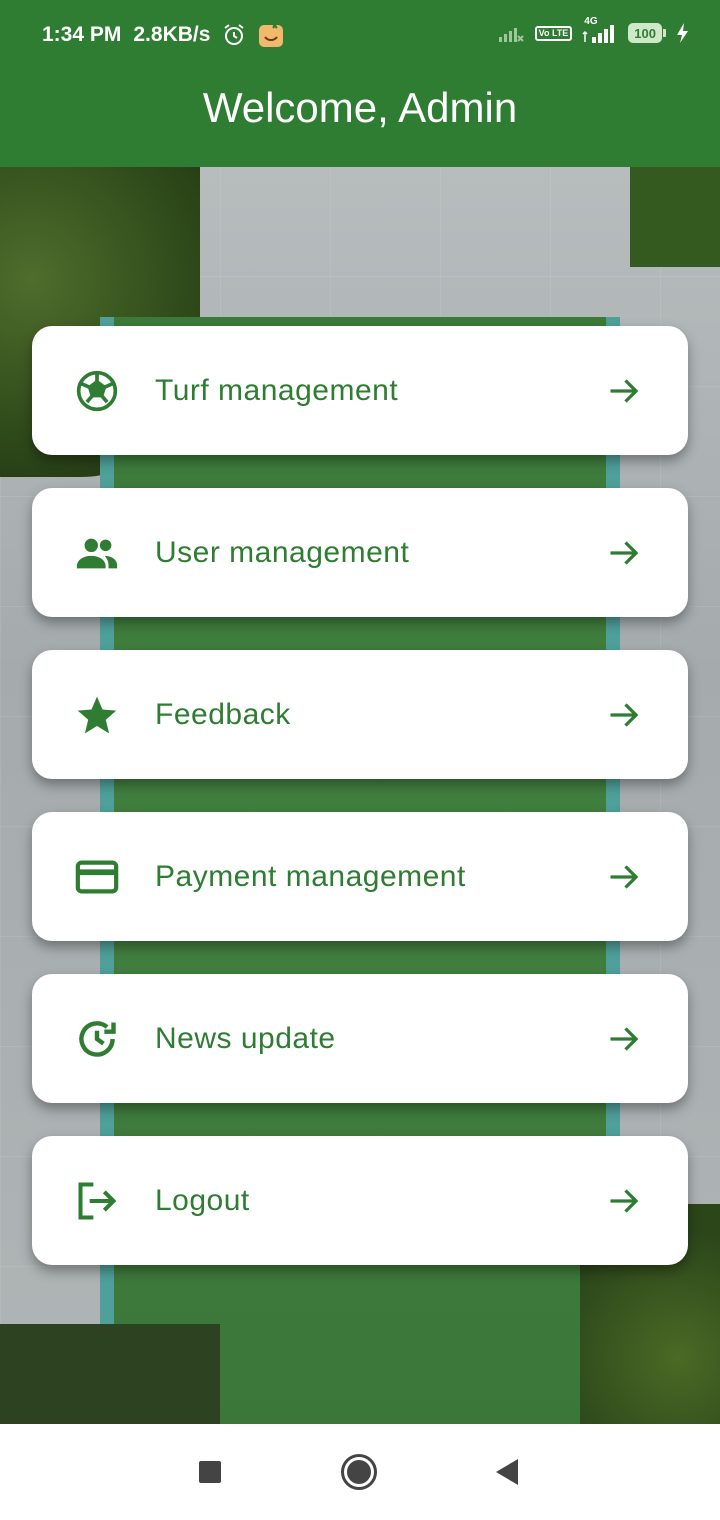 The height and width of the screenshot is (1520, 720). I want to click on menu-item-payment-management: Payment management, so click(360, 876).